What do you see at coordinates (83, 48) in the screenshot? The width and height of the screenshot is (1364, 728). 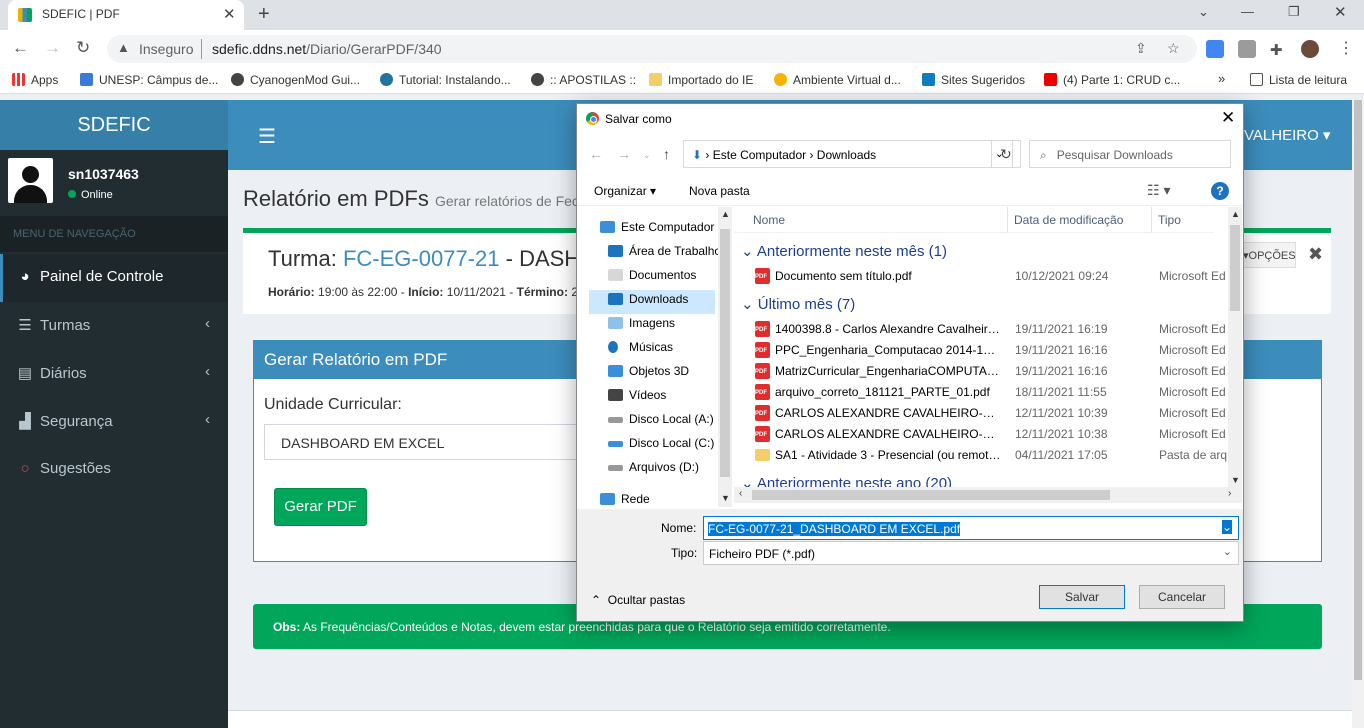 I see `reload-icon: ↻` at bounding box center [83, 48].